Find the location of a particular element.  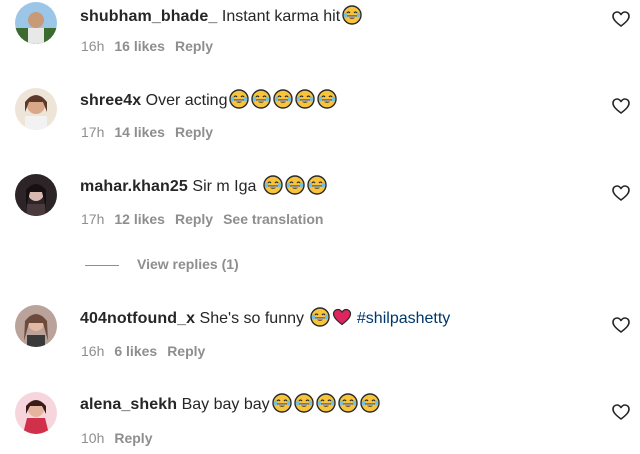

comment-meta: 16h 6 likes Reply is located at coordinates (148, 351).